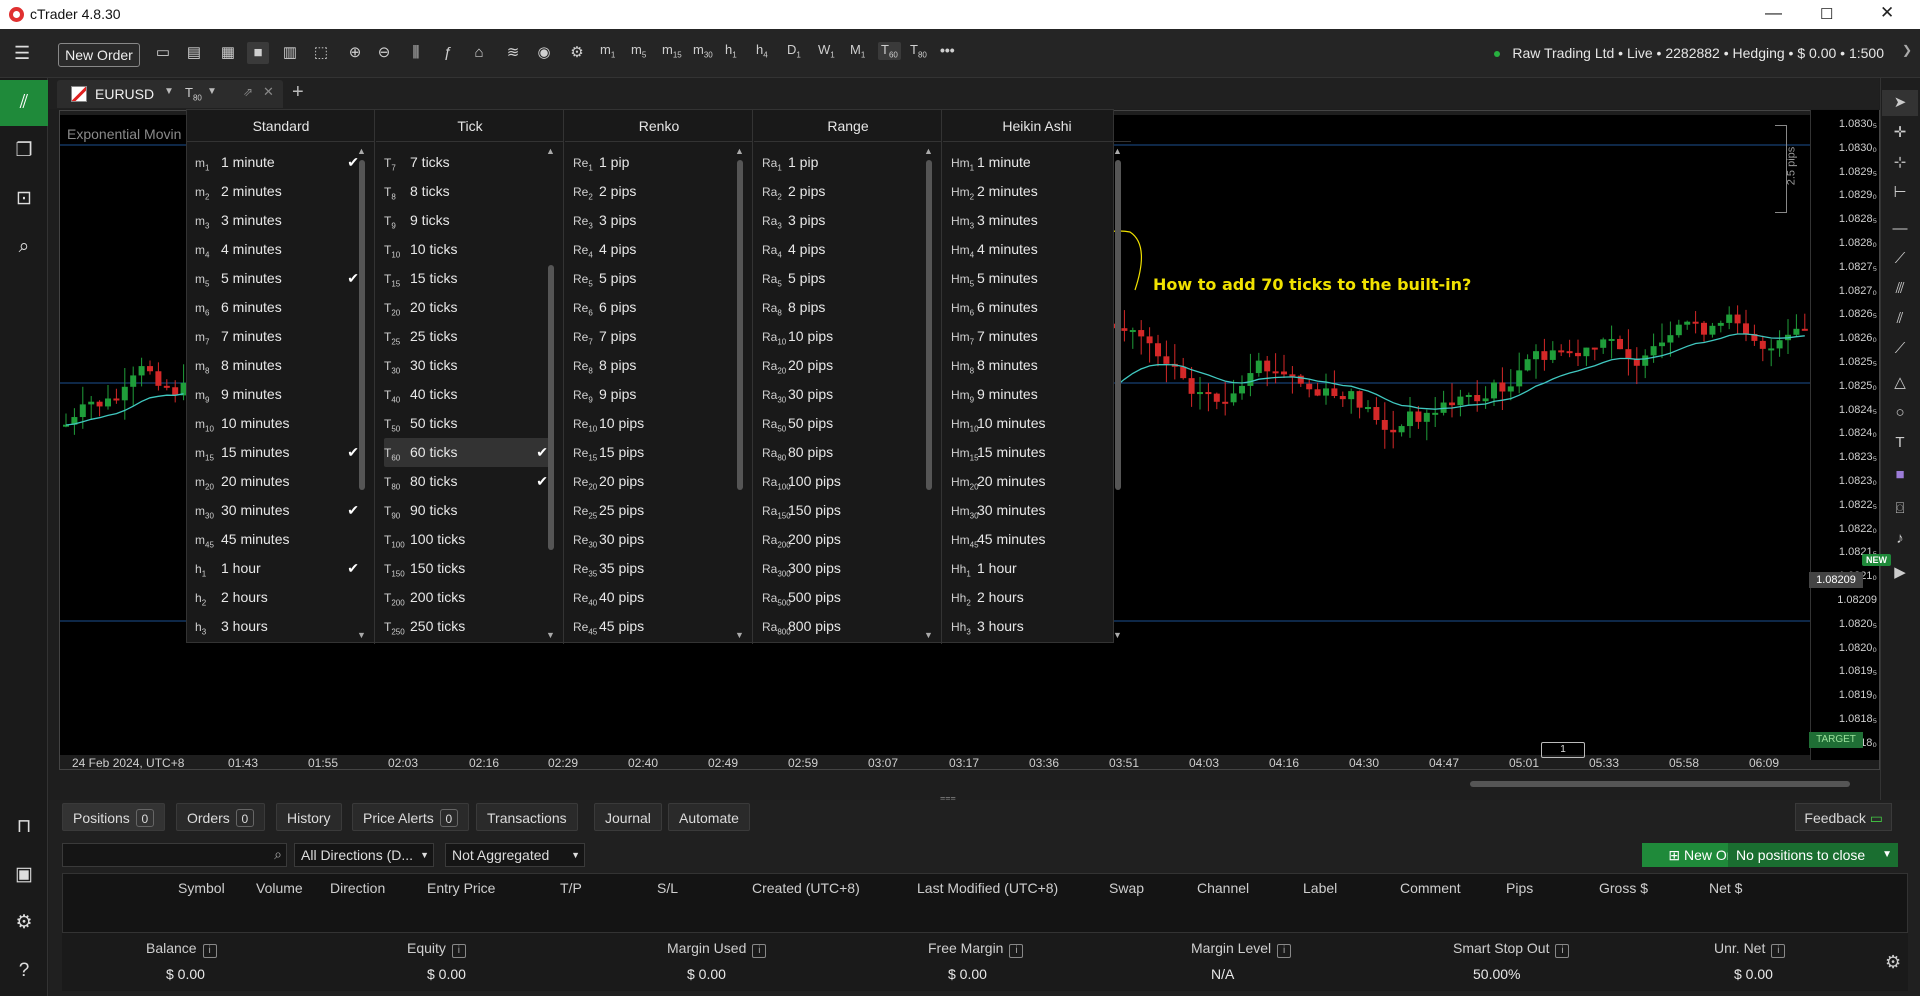 This screenshot has width=1920, height=996. I want to click on timeframe-option: Hm4 4 minutes, so click(1035, 249).